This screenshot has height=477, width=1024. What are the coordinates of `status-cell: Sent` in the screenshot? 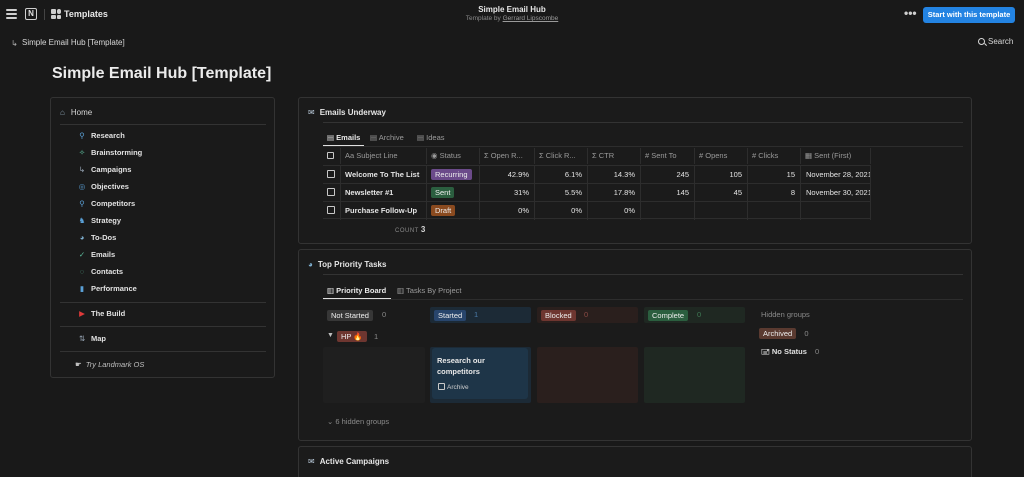 It's located at (453, 193).